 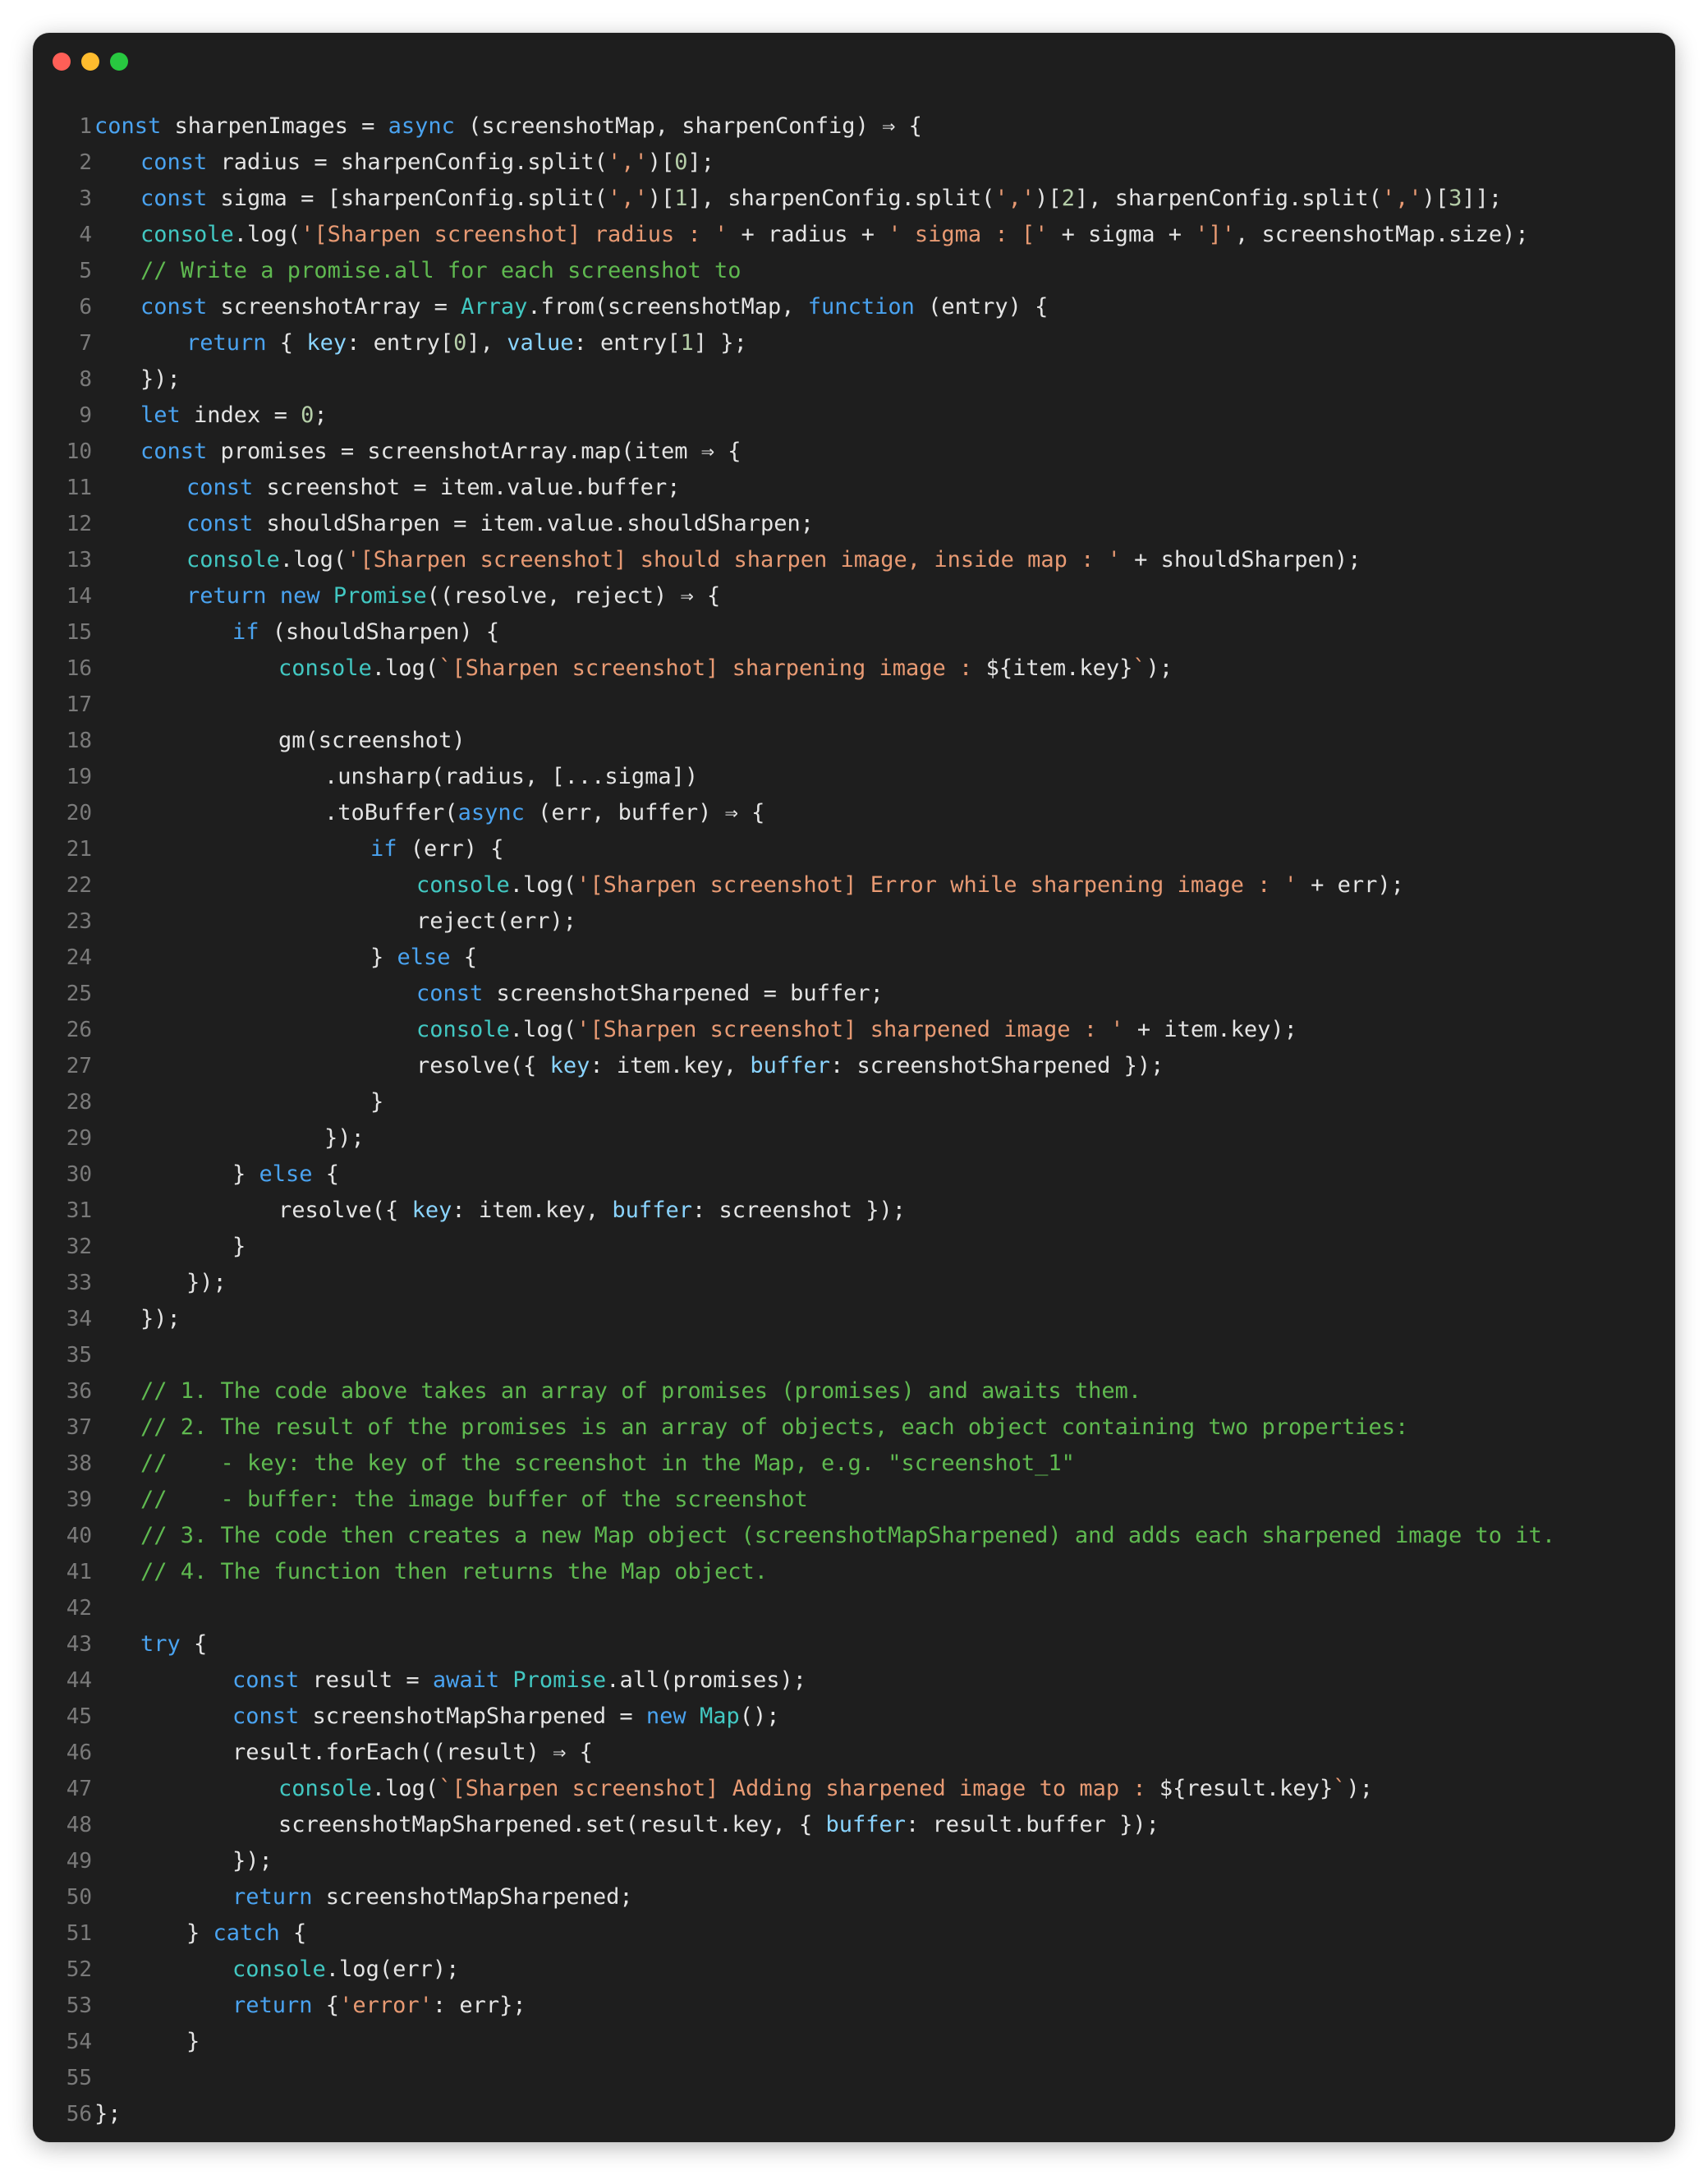 I want to click on line-number: 35, so click(x=79, y=1355).